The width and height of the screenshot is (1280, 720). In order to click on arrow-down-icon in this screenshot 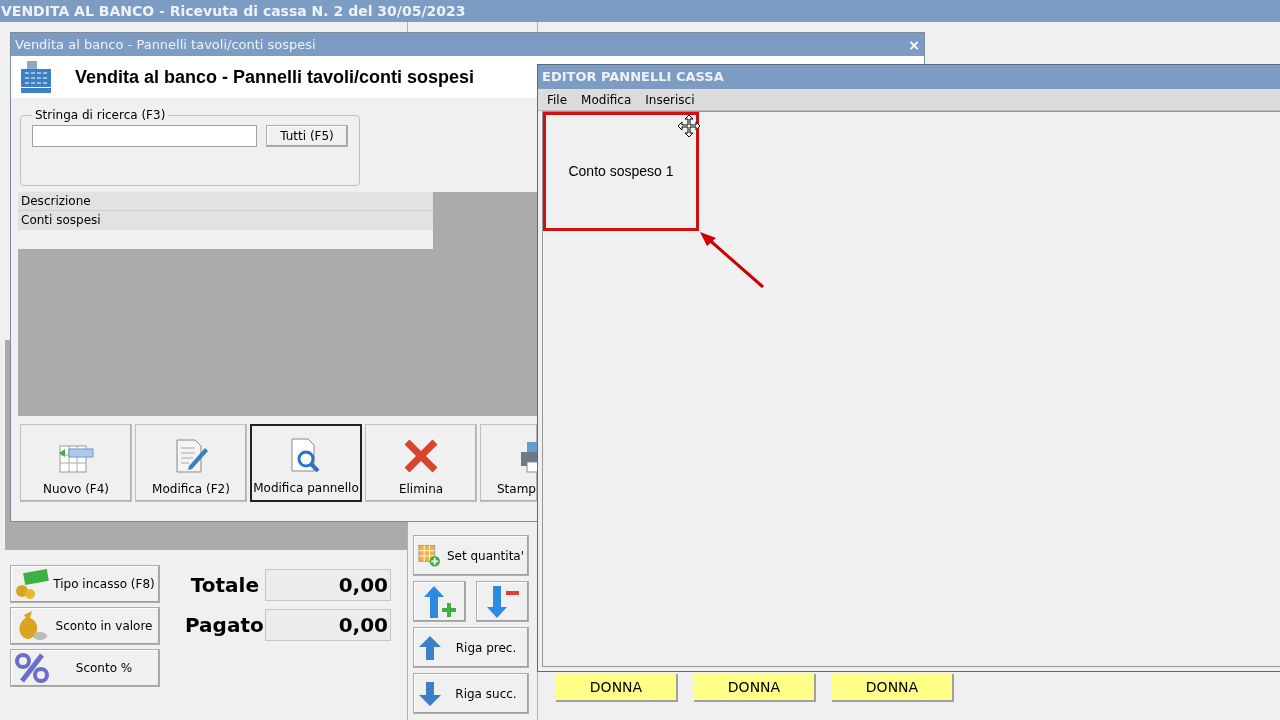, I will do `click(430, 693)`.